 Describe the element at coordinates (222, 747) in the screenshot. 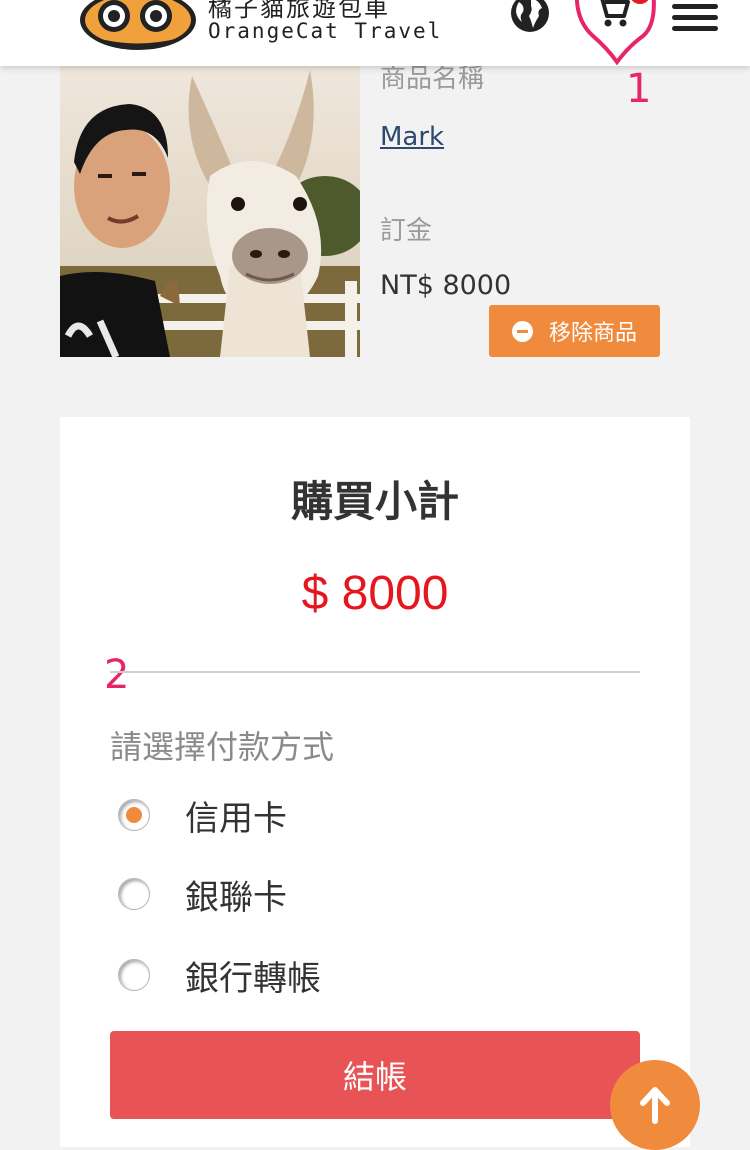

I see `payment-method-heading: 請選擇付款方式` at that location.